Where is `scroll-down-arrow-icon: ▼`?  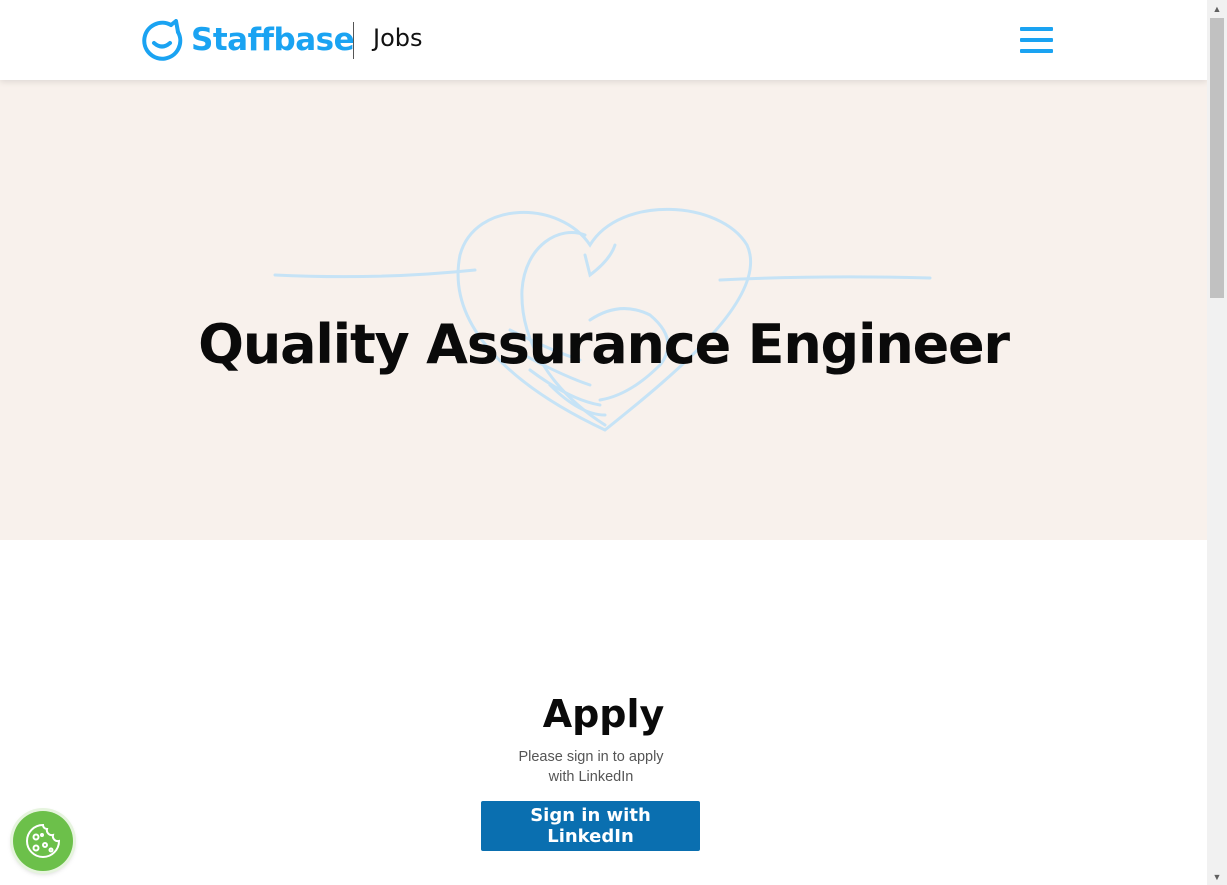
scroll-down-arrow-icon: ▼ is located at coordinates (1217, 876).